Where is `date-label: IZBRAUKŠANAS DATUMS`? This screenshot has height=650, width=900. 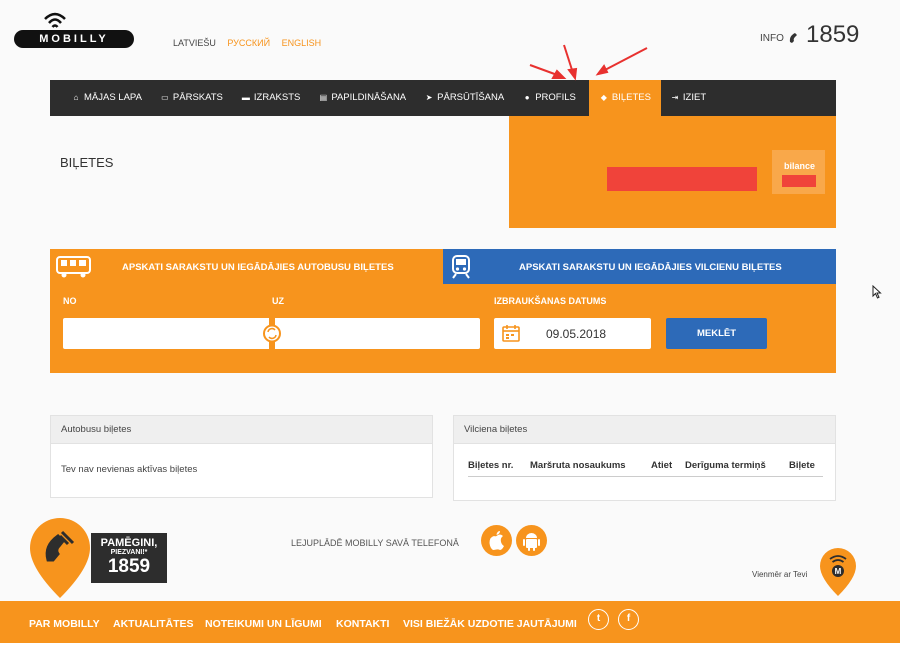 date-label: IZBRAUKŠANAS DATUMS is located at coordinates (550, 301).